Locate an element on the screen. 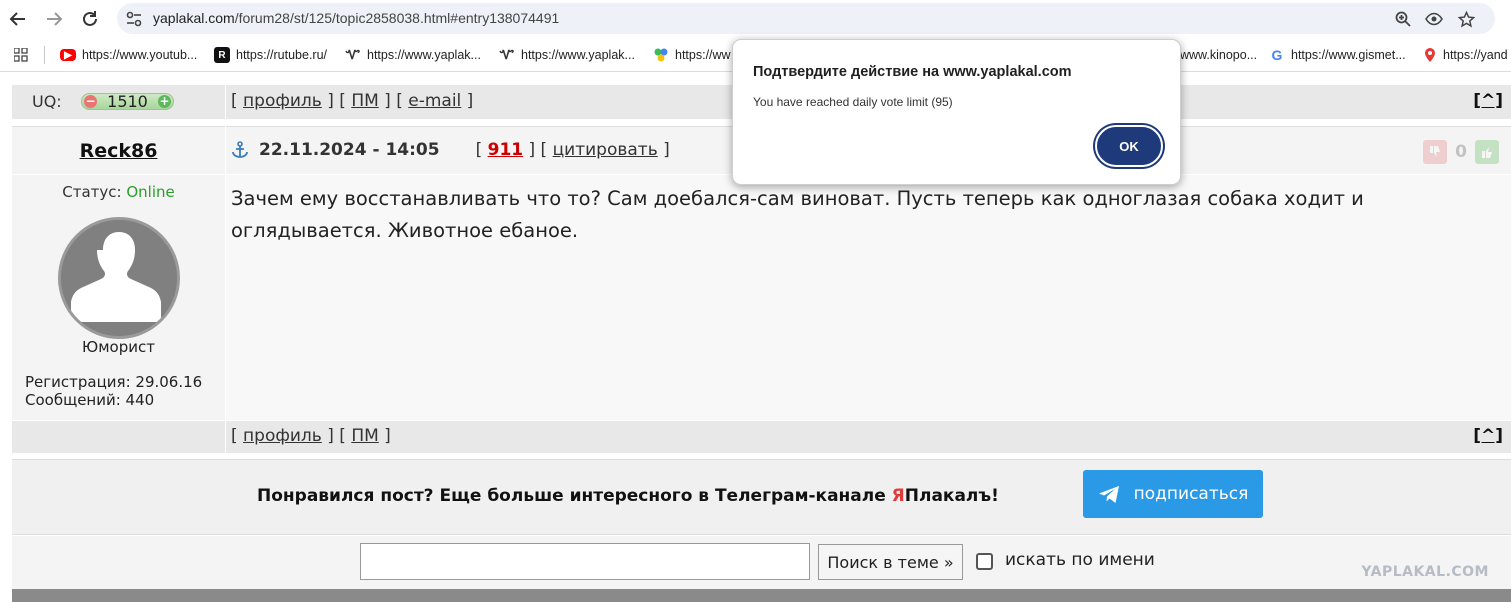 The width and height of the screenshot is (1511, 602). uq-label: UQ: is located at coordinates (47, 101).